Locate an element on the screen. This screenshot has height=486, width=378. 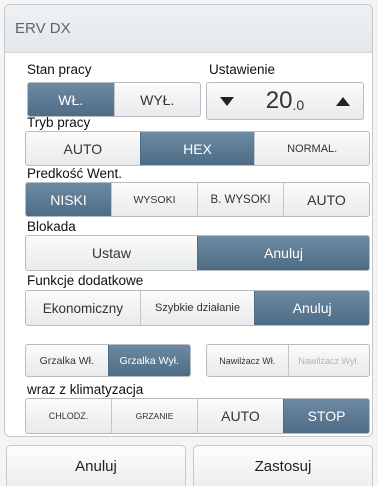
dialog-title: ERV DX is located at coordinates (188, 29).